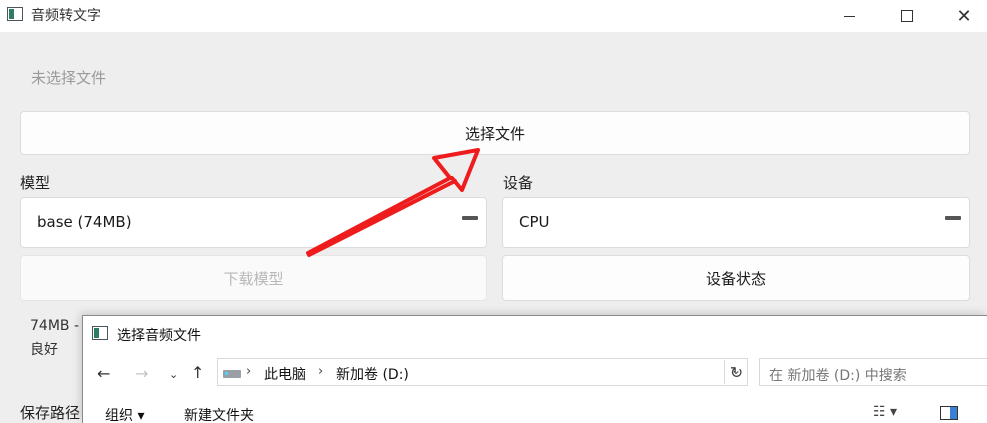  What do you see at coordinates (69, 78) in the screenshot?
I see `no-file-selected-label: 未选择文件` at bounding box center [69, 78].